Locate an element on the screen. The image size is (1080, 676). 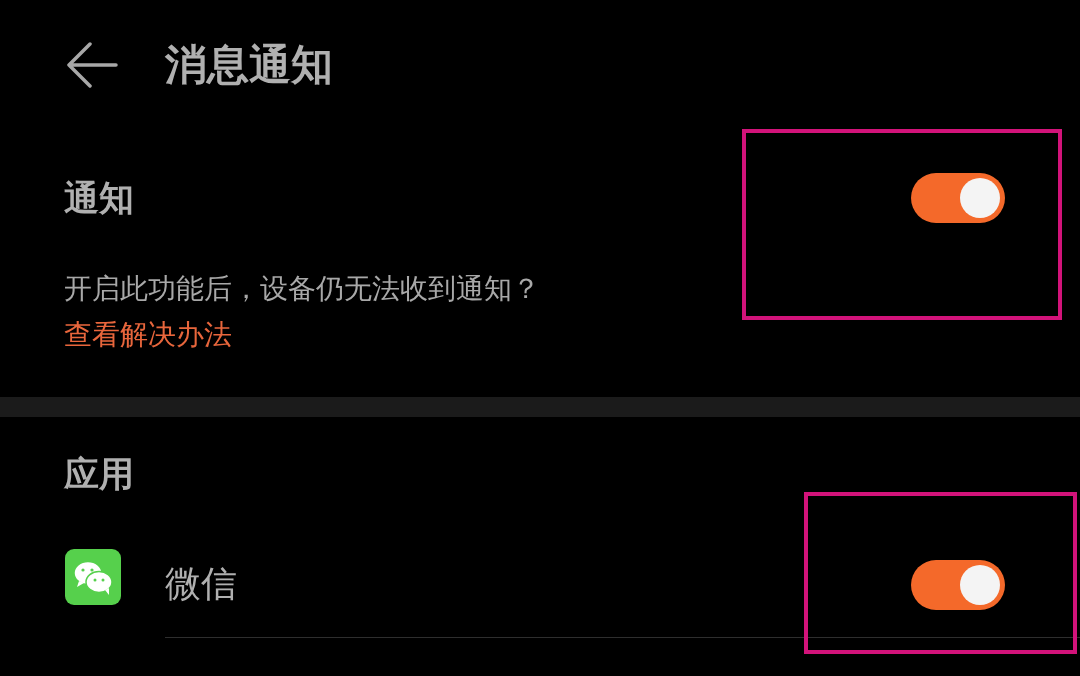
app-toggle is located at coordinates (958, 584).